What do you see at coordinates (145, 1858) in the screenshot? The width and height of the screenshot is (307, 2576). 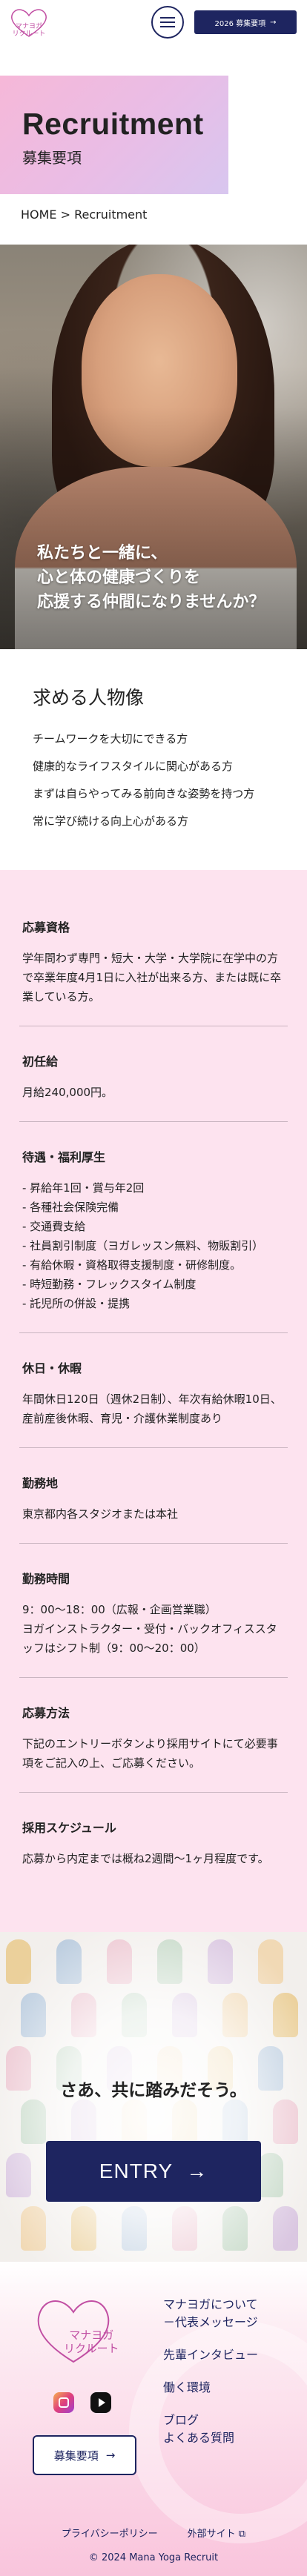 I see `requirement-body: 応募から内定までは概ね2週間〜1ヶ月程度です。` at bounding box center [145, 1858].